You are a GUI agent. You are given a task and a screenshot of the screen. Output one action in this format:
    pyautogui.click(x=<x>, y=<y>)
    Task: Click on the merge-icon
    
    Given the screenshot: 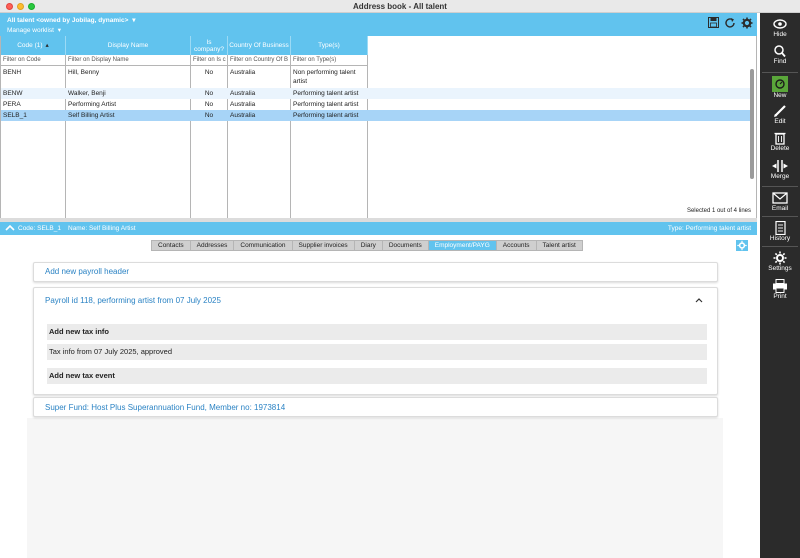 What is the action you would take?
    pyautogui.click(x=780, y=166)
    